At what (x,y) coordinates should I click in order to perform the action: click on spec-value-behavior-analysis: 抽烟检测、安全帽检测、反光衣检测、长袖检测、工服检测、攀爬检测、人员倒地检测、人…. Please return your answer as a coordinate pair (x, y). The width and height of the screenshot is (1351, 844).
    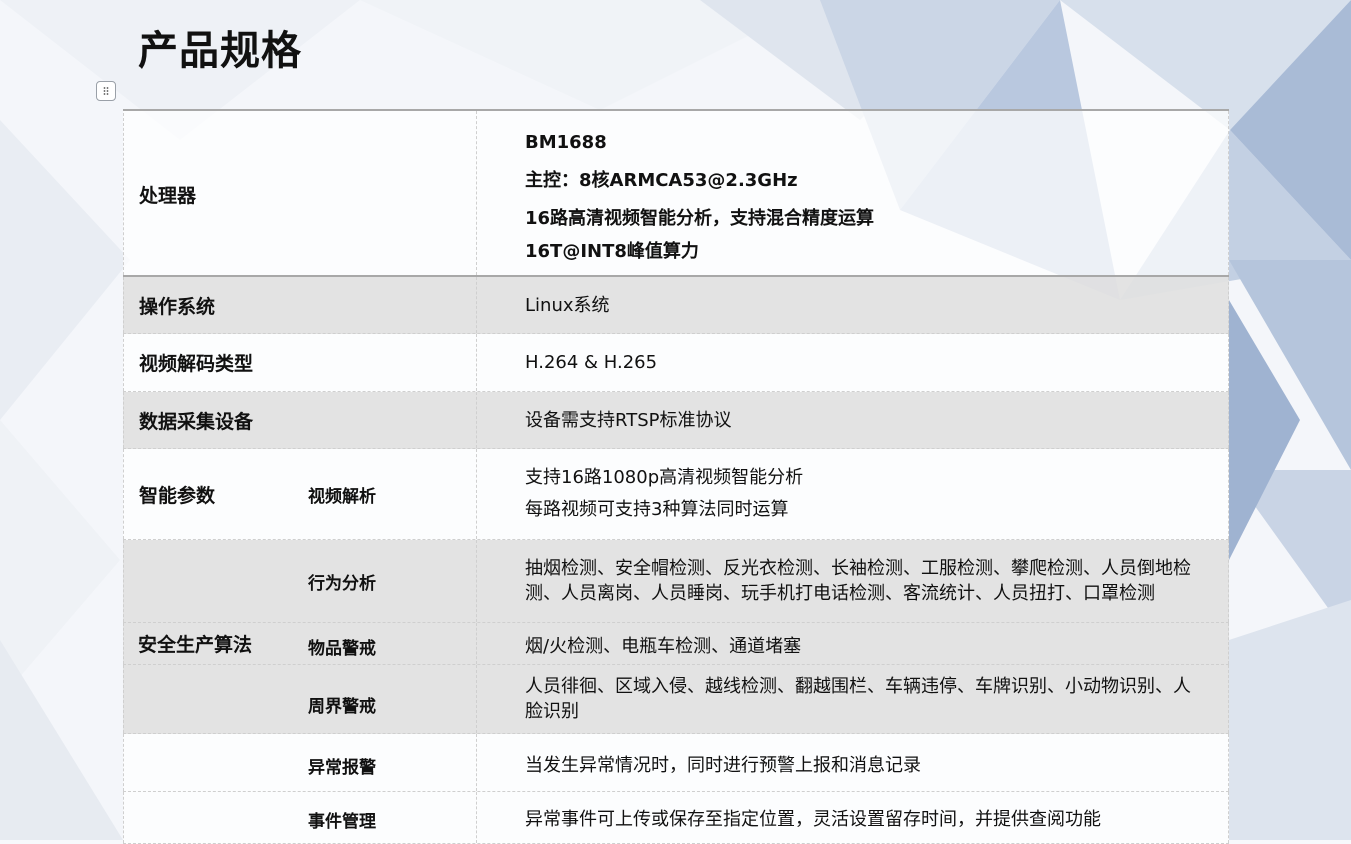
    Looking at the image, I should click on (853, 581).